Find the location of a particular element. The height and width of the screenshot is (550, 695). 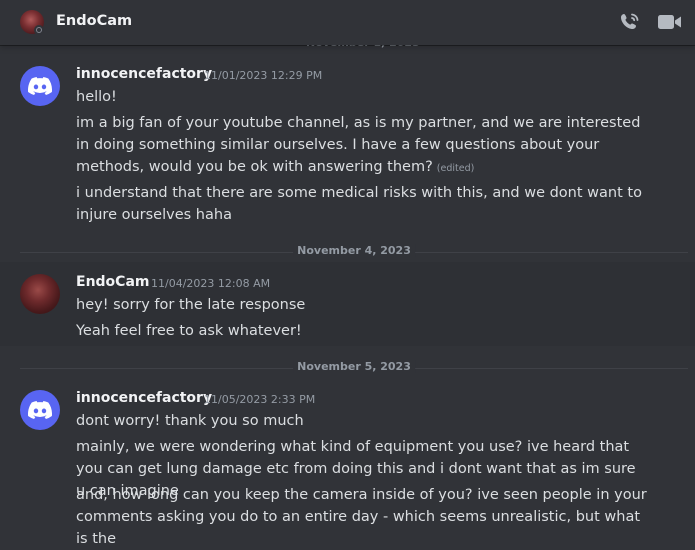

offline-status-icon is located at coordinates (39, 30).